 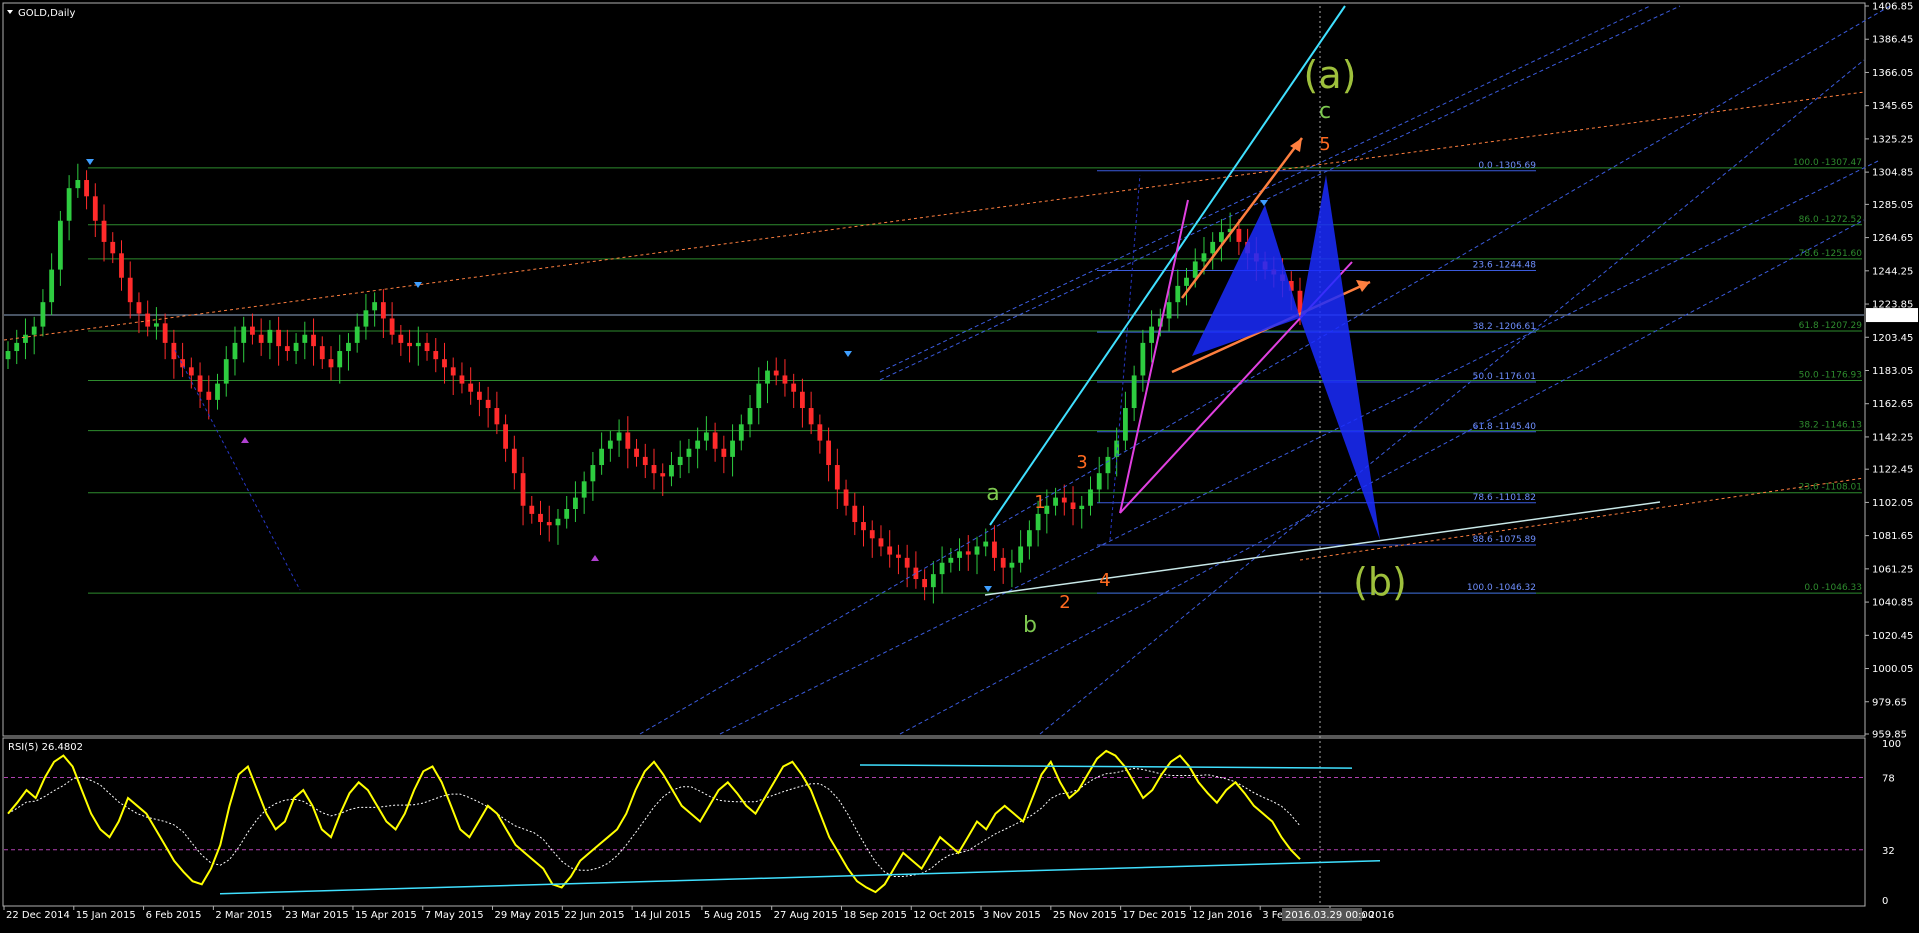 What do you see at coordinates (106, 915) in the screenshot?
I see `date-tick-label: 15 Jan 2015` at bounding box center [106, 915].